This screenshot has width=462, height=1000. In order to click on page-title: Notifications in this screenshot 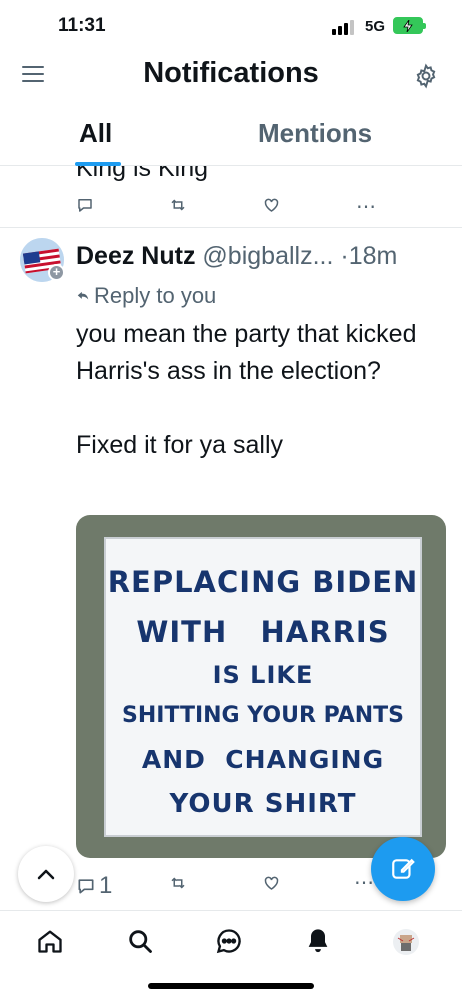, I will do `click(231, 73)`.